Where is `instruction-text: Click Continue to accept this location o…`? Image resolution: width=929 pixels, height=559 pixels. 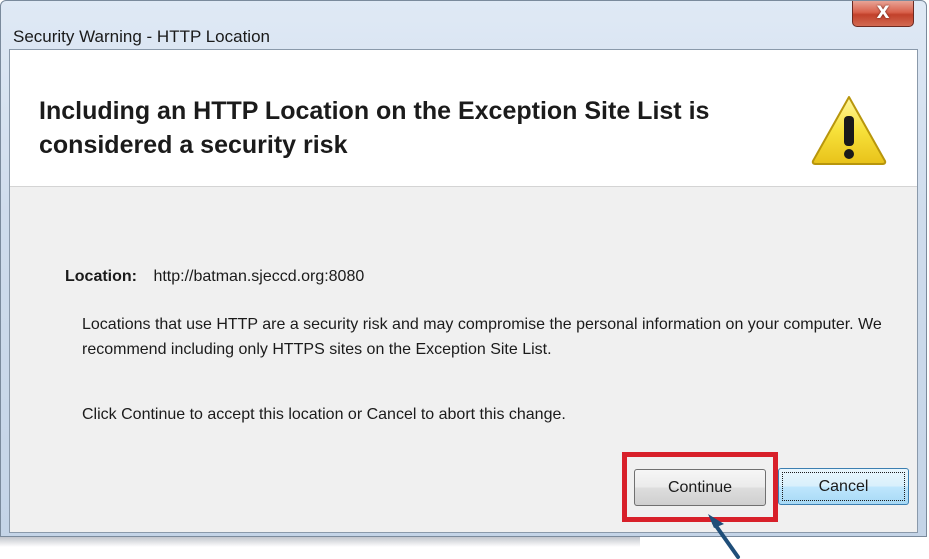 instruction-text: Click Continue to accept this location o… is located at coordinates (324, 414).